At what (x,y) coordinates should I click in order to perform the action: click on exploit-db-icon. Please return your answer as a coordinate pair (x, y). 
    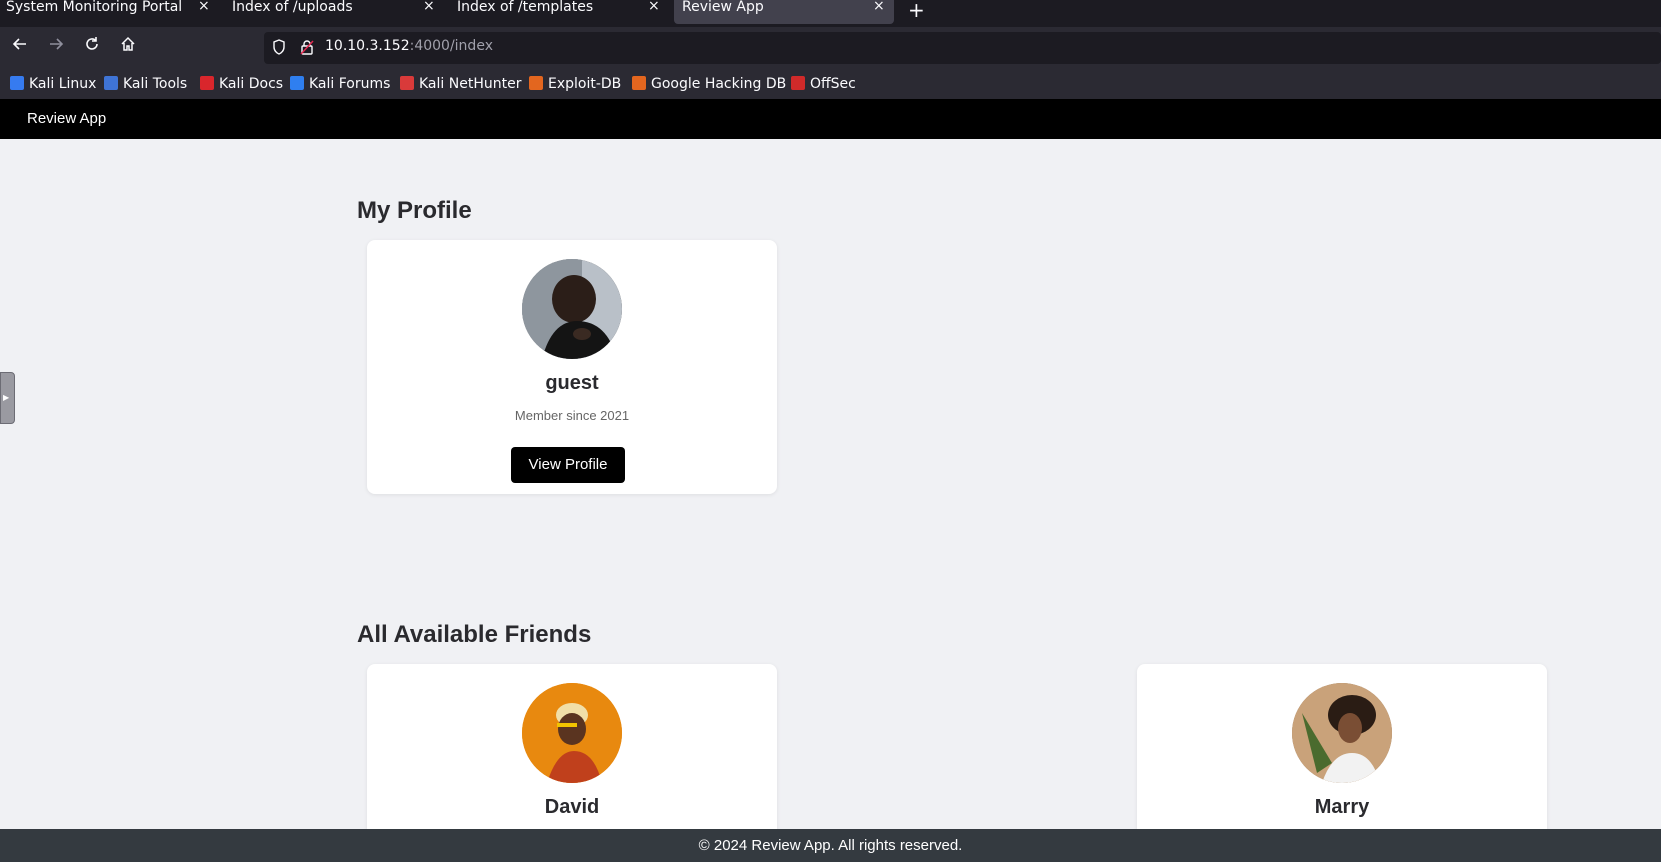
    Looking at the image, I should click on (536, 83).